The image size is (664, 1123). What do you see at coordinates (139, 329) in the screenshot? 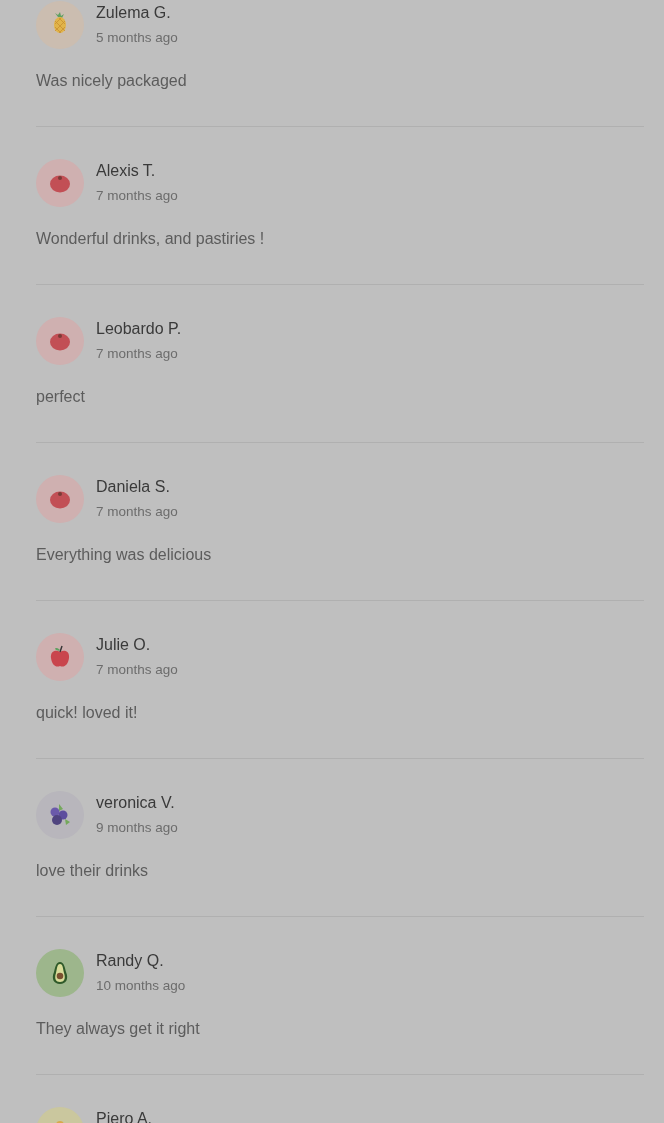
I see `reviewer-name: Leobardo P.` at bounding box center [139, 329].